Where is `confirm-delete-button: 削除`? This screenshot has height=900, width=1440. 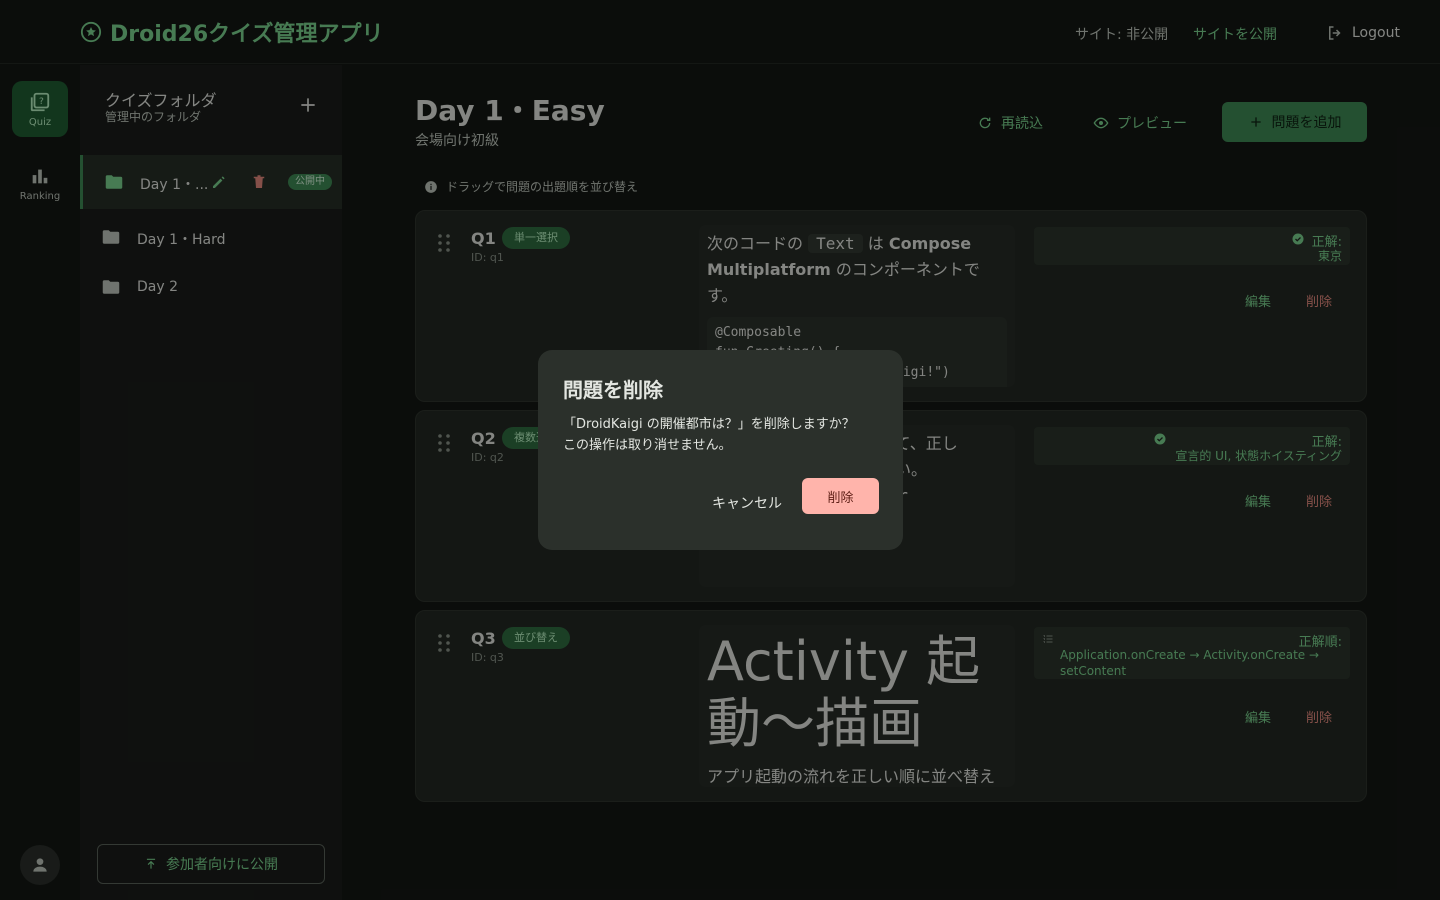
confirm-delete-button: 削除 is located at coordinates (840, 496).